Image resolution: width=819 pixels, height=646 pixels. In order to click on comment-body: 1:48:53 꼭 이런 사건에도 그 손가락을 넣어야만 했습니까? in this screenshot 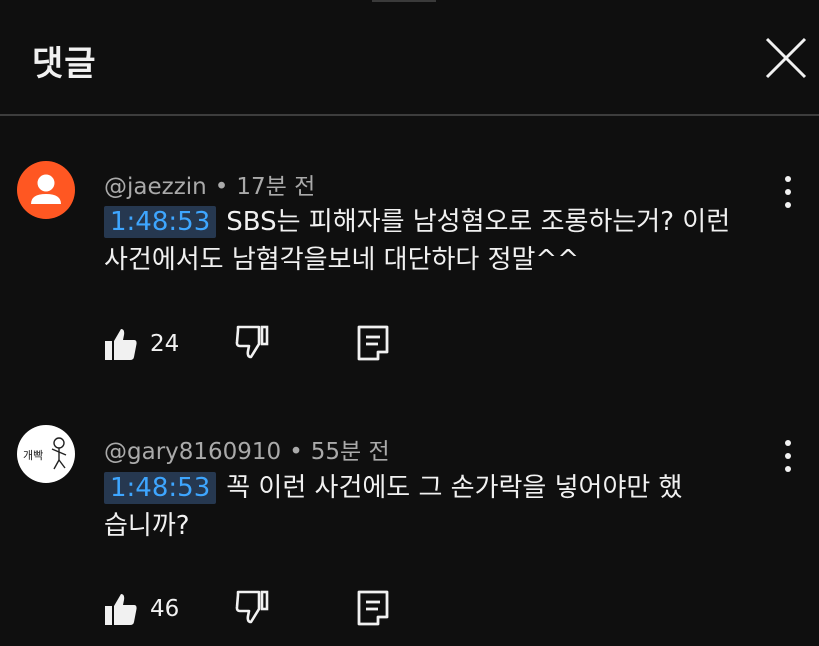, I will do `click(404, 507)`.